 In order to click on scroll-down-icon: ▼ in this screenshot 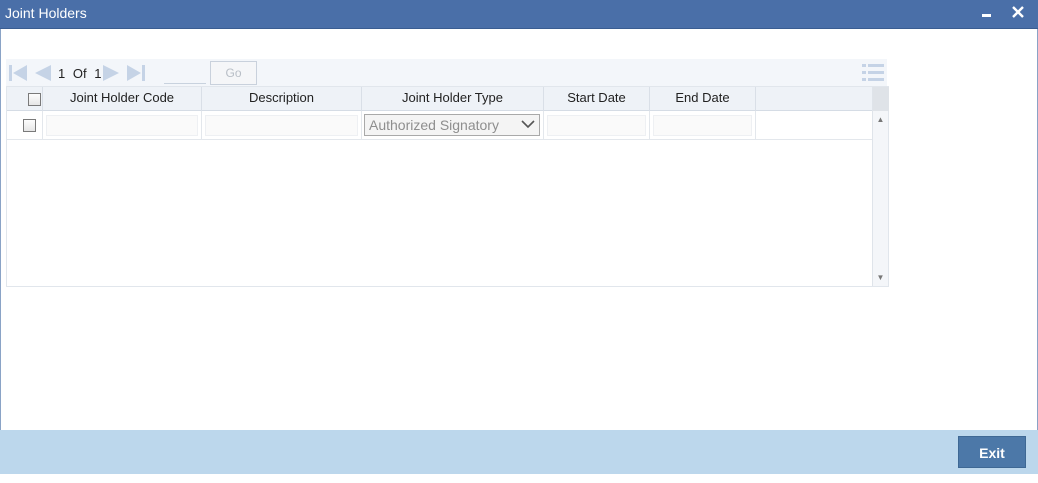, I will do `click(880, 277)`.